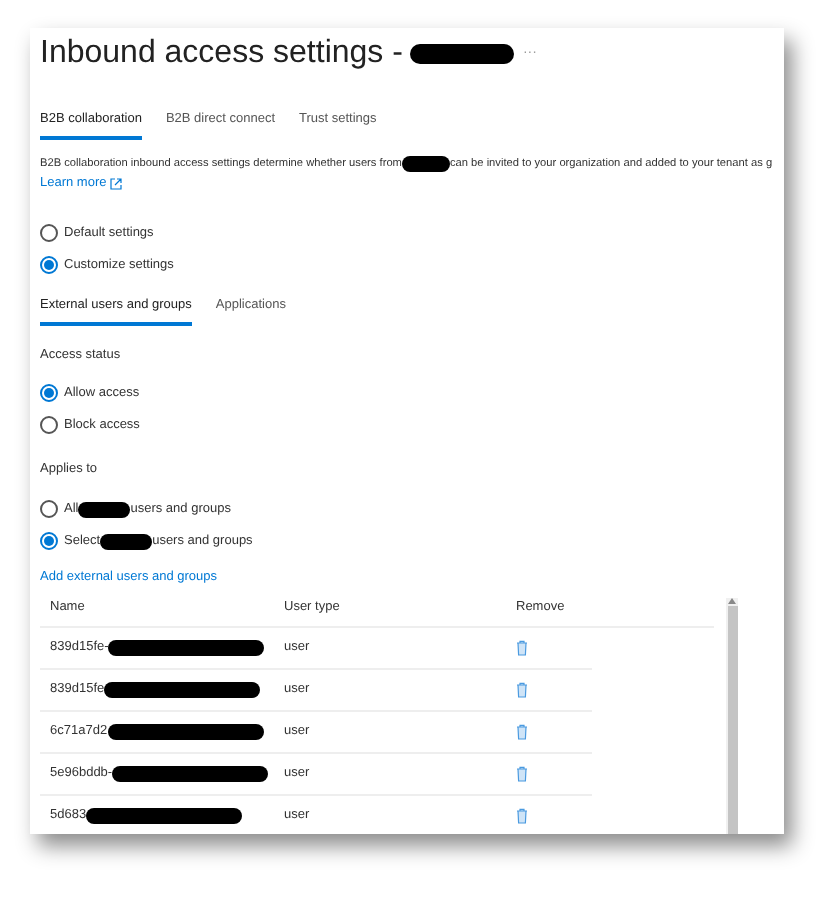  I want to click on page-title: Inbound access settings -, so click(221, 54).